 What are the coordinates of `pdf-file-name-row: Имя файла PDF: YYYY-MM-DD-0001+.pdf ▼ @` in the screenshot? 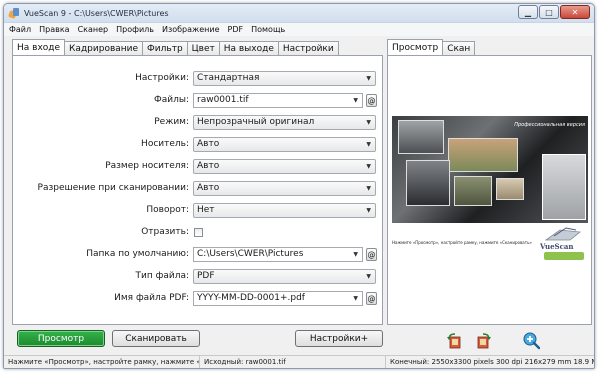 It's located at (198, 298).